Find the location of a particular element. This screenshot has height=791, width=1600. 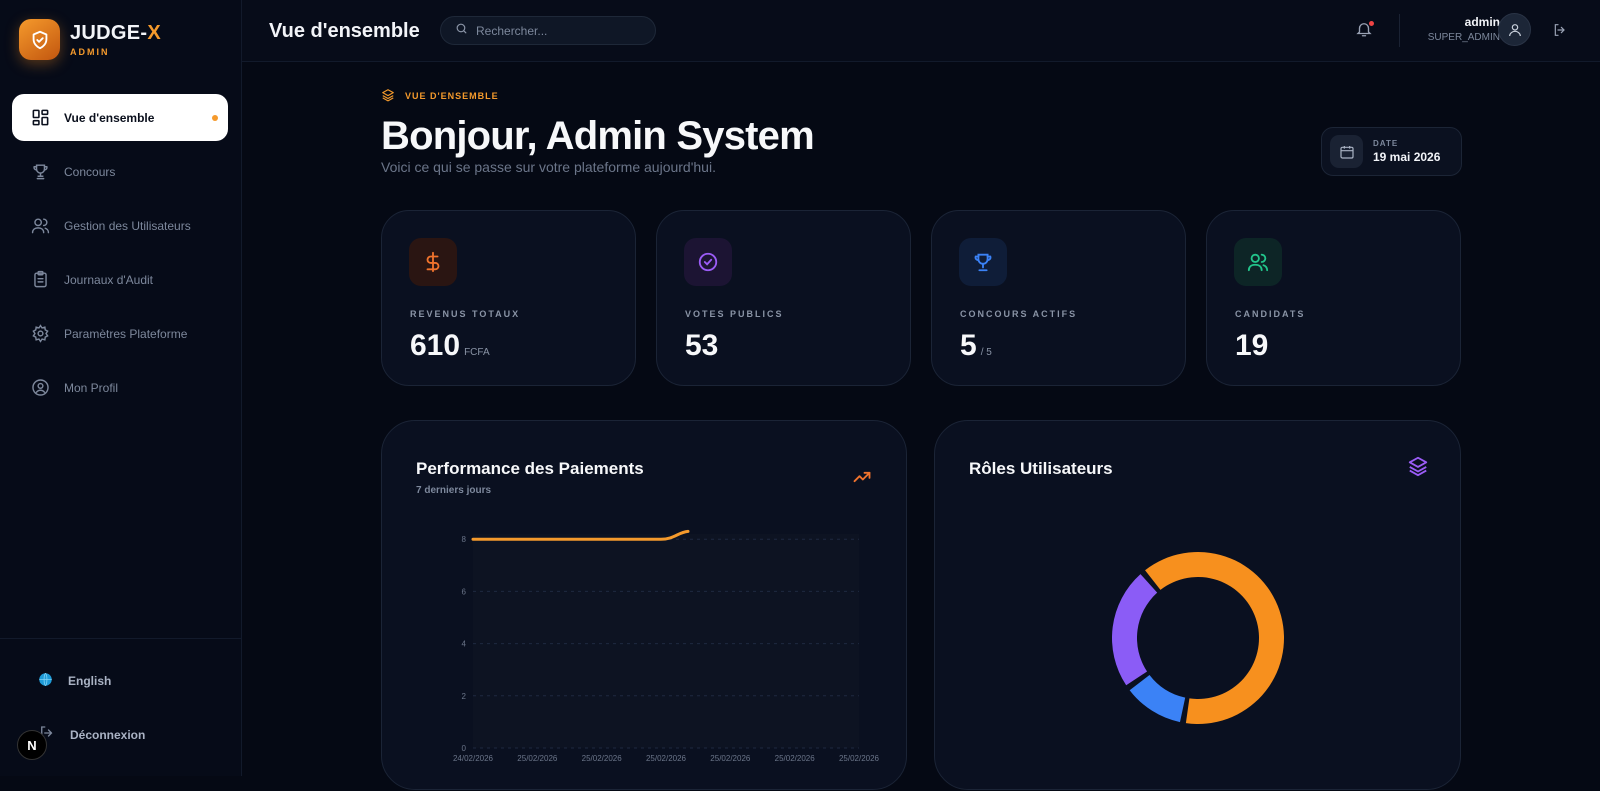

sidebar-item-audit: Journaux d'Audit is located at coordinates (120, 279).